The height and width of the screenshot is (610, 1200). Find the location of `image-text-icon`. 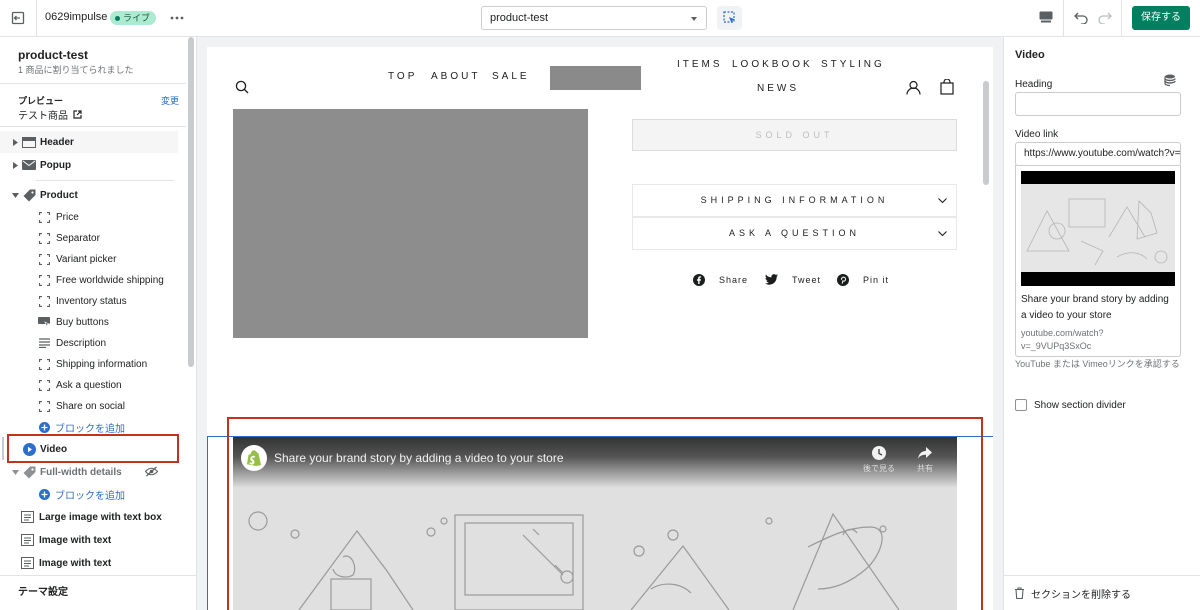

image-text-icon is located at coordinates (27, 563).